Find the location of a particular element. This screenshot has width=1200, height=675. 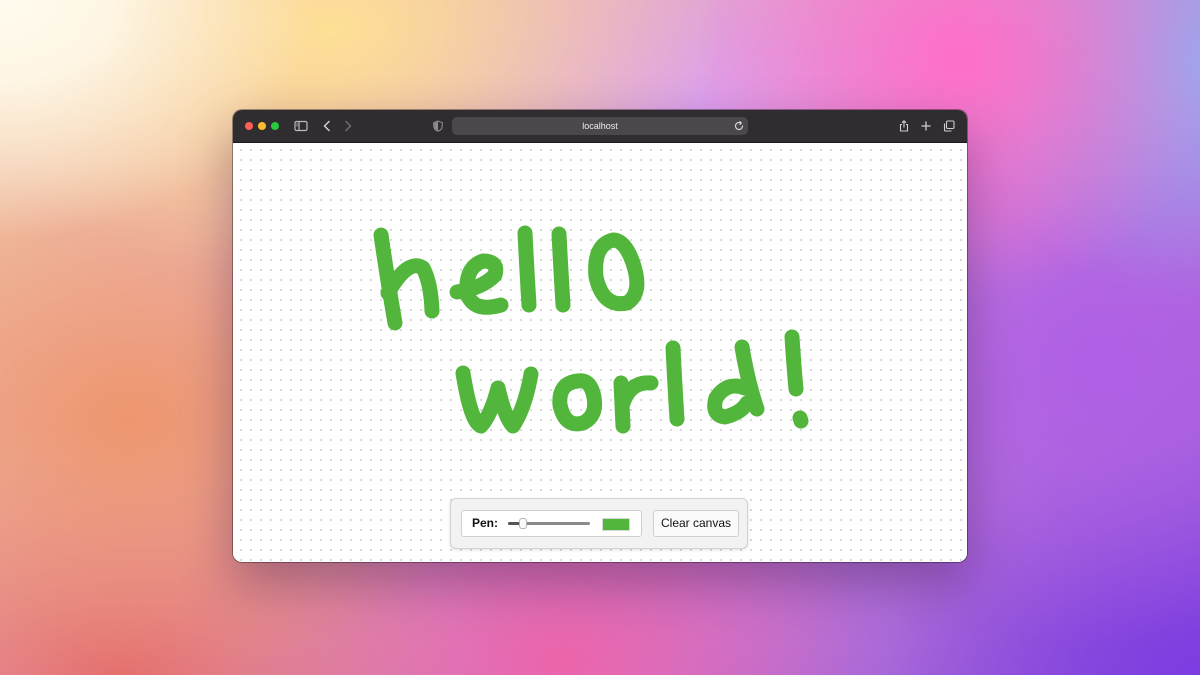

stroke-r-hook is located at coordinates (637, 393).